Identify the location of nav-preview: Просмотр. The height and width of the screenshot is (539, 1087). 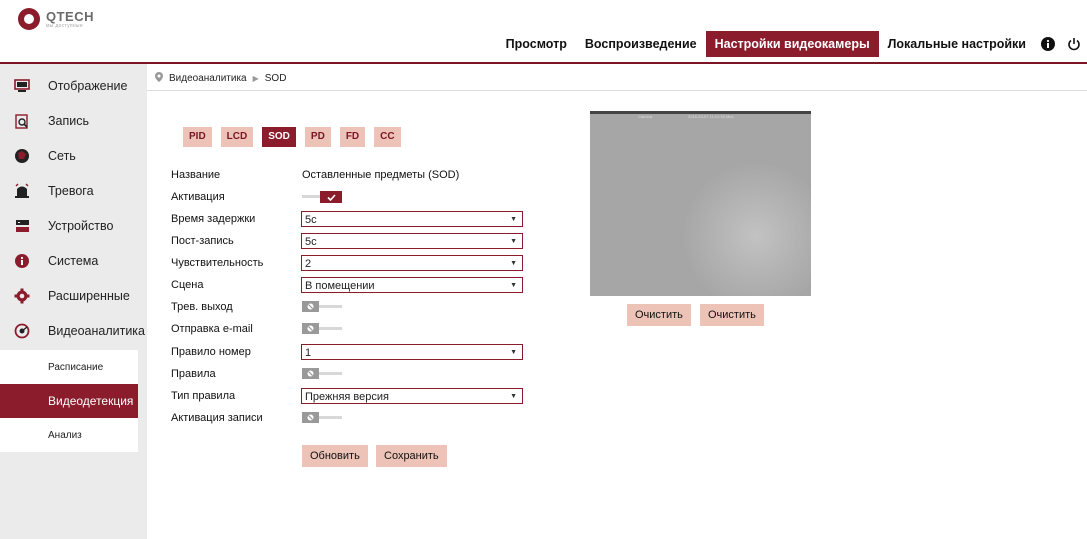
(536, 44).